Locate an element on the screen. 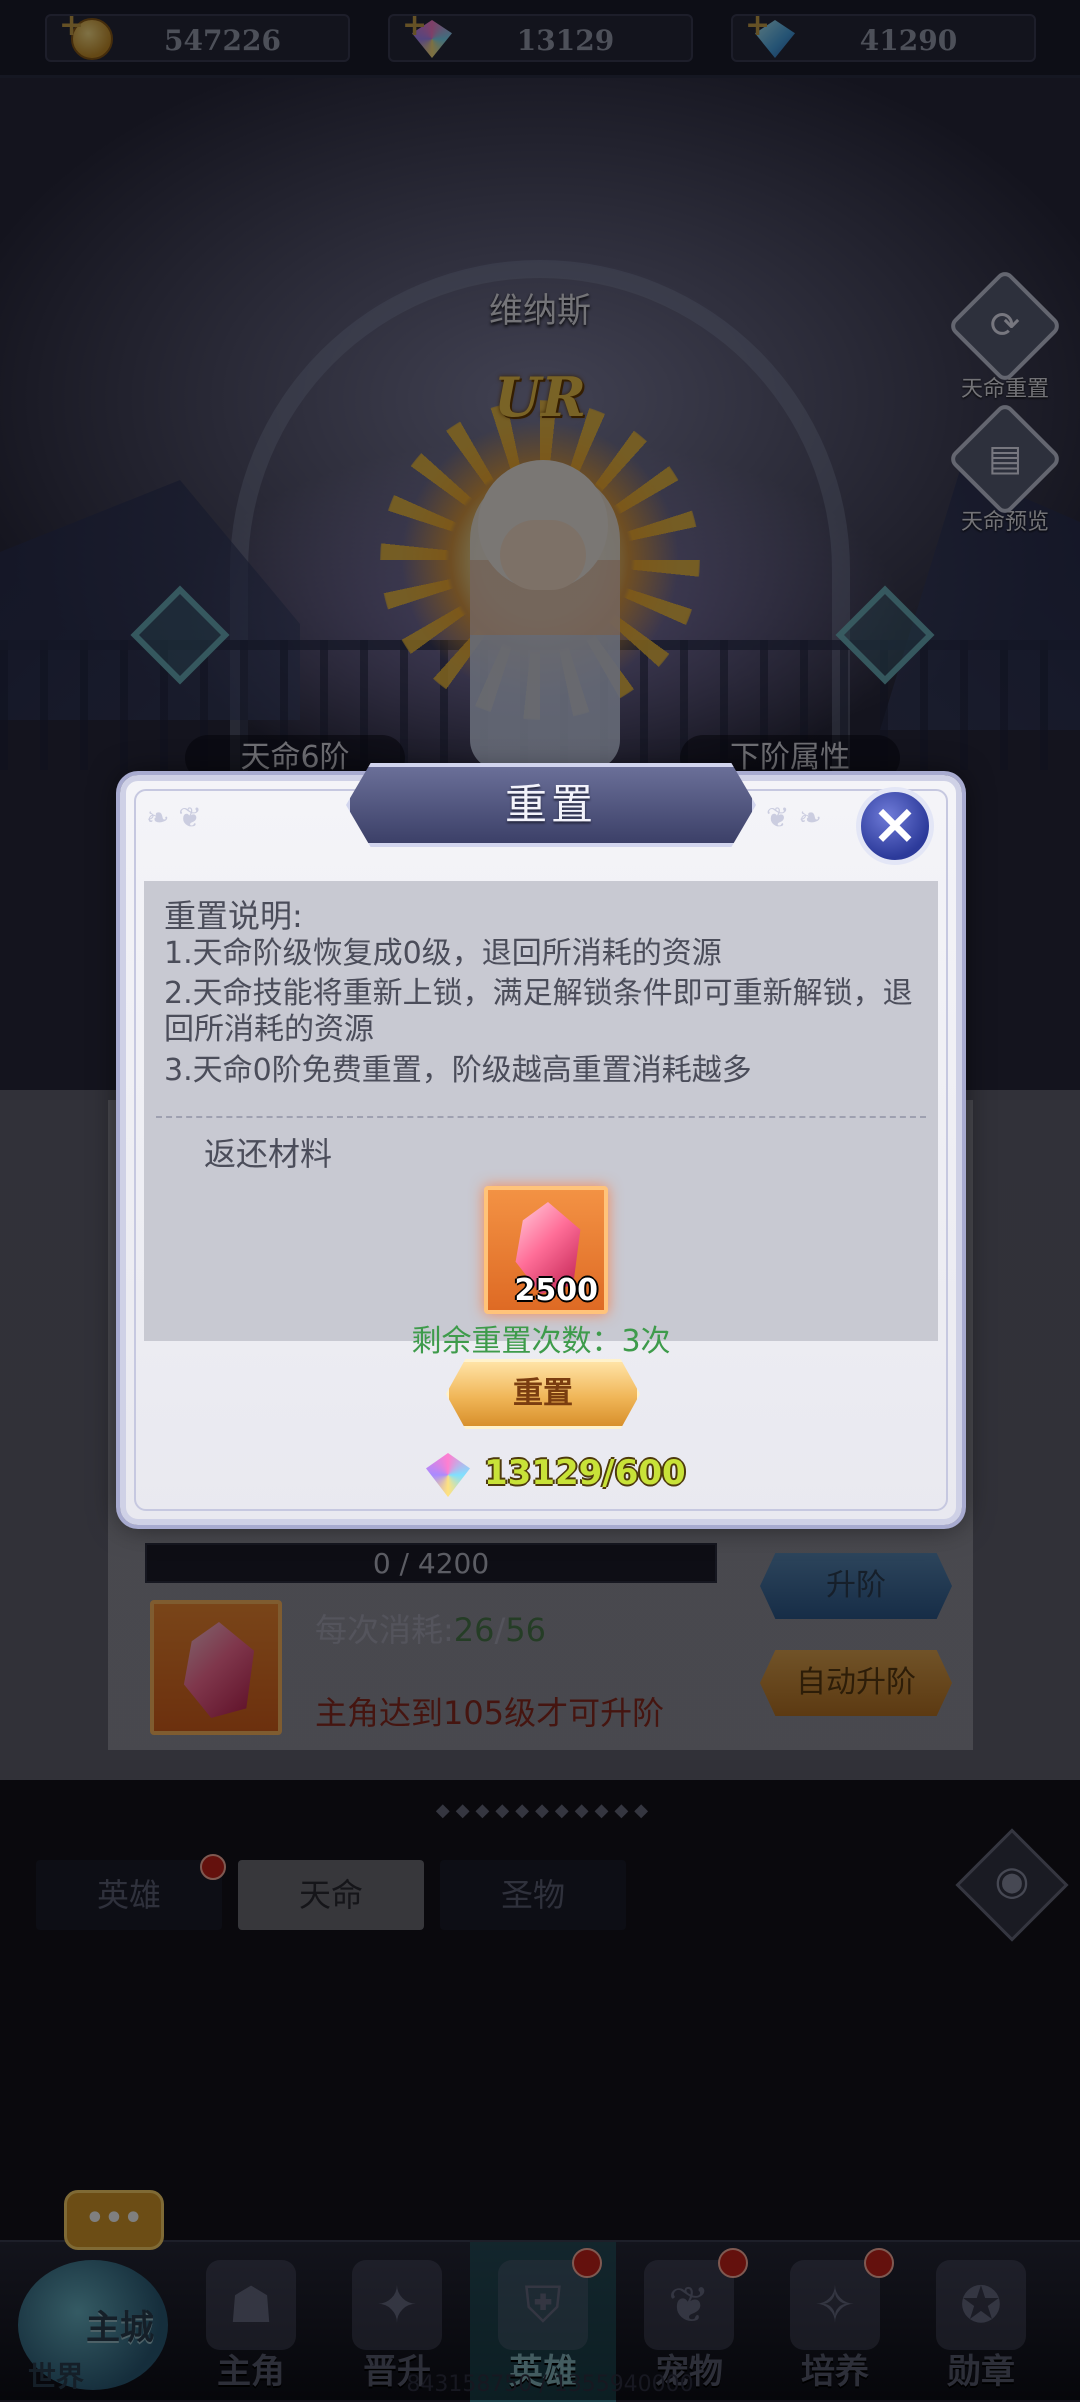 The width and height of the screenshot is (1080, 2402). description-line: 2.天命技能将重新上锁，满足解锁条件即可重新解锁，退回所消耗的资源 is located at coordinates (538, 1011).